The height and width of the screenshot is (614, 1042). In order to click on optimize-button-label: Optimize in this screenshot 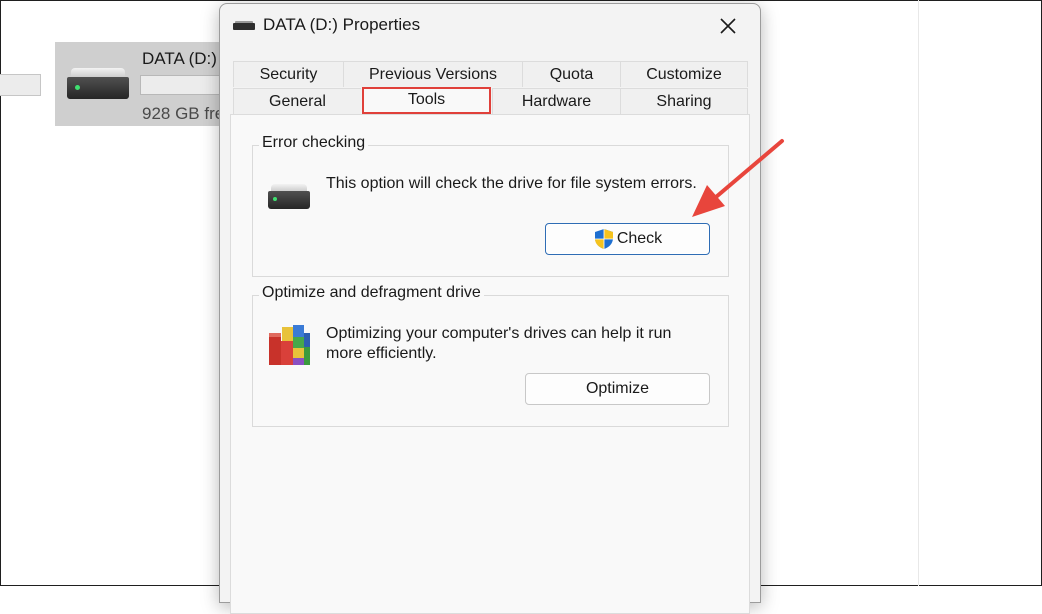, I will do `click(617, 388)`.